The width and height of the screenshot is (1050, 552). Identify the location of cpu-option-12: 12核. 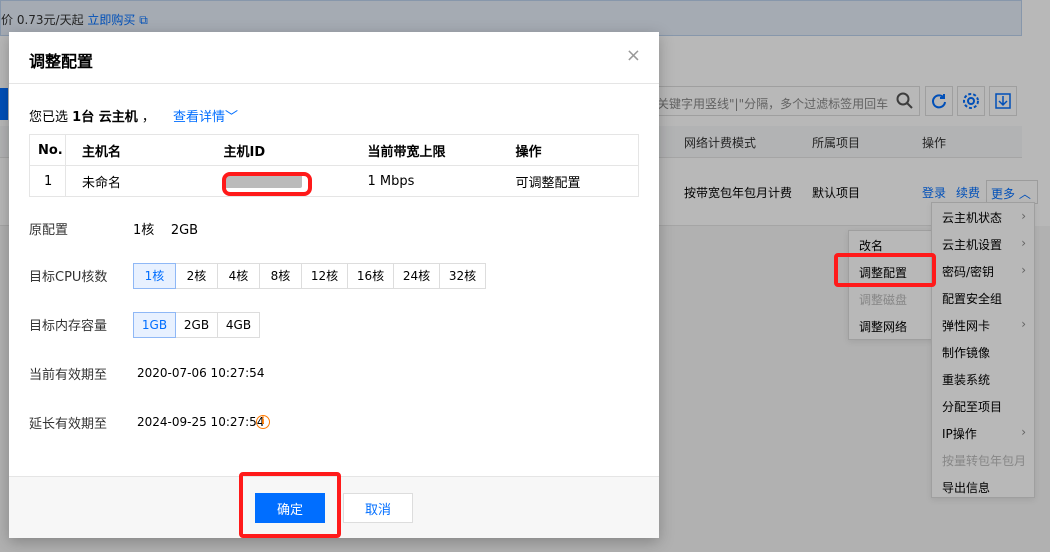
(324, 276).